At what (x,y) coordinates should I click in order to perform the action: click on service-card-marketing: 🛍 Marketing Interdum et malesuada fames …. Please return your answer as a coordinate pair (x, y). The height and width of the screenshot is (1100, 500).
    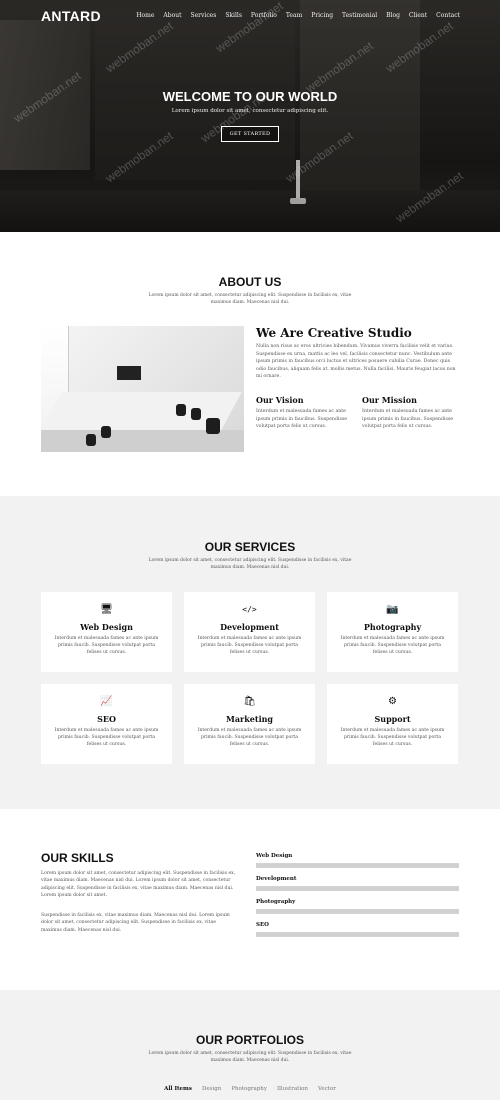
    Looking at the image, I should click on (249, 724).